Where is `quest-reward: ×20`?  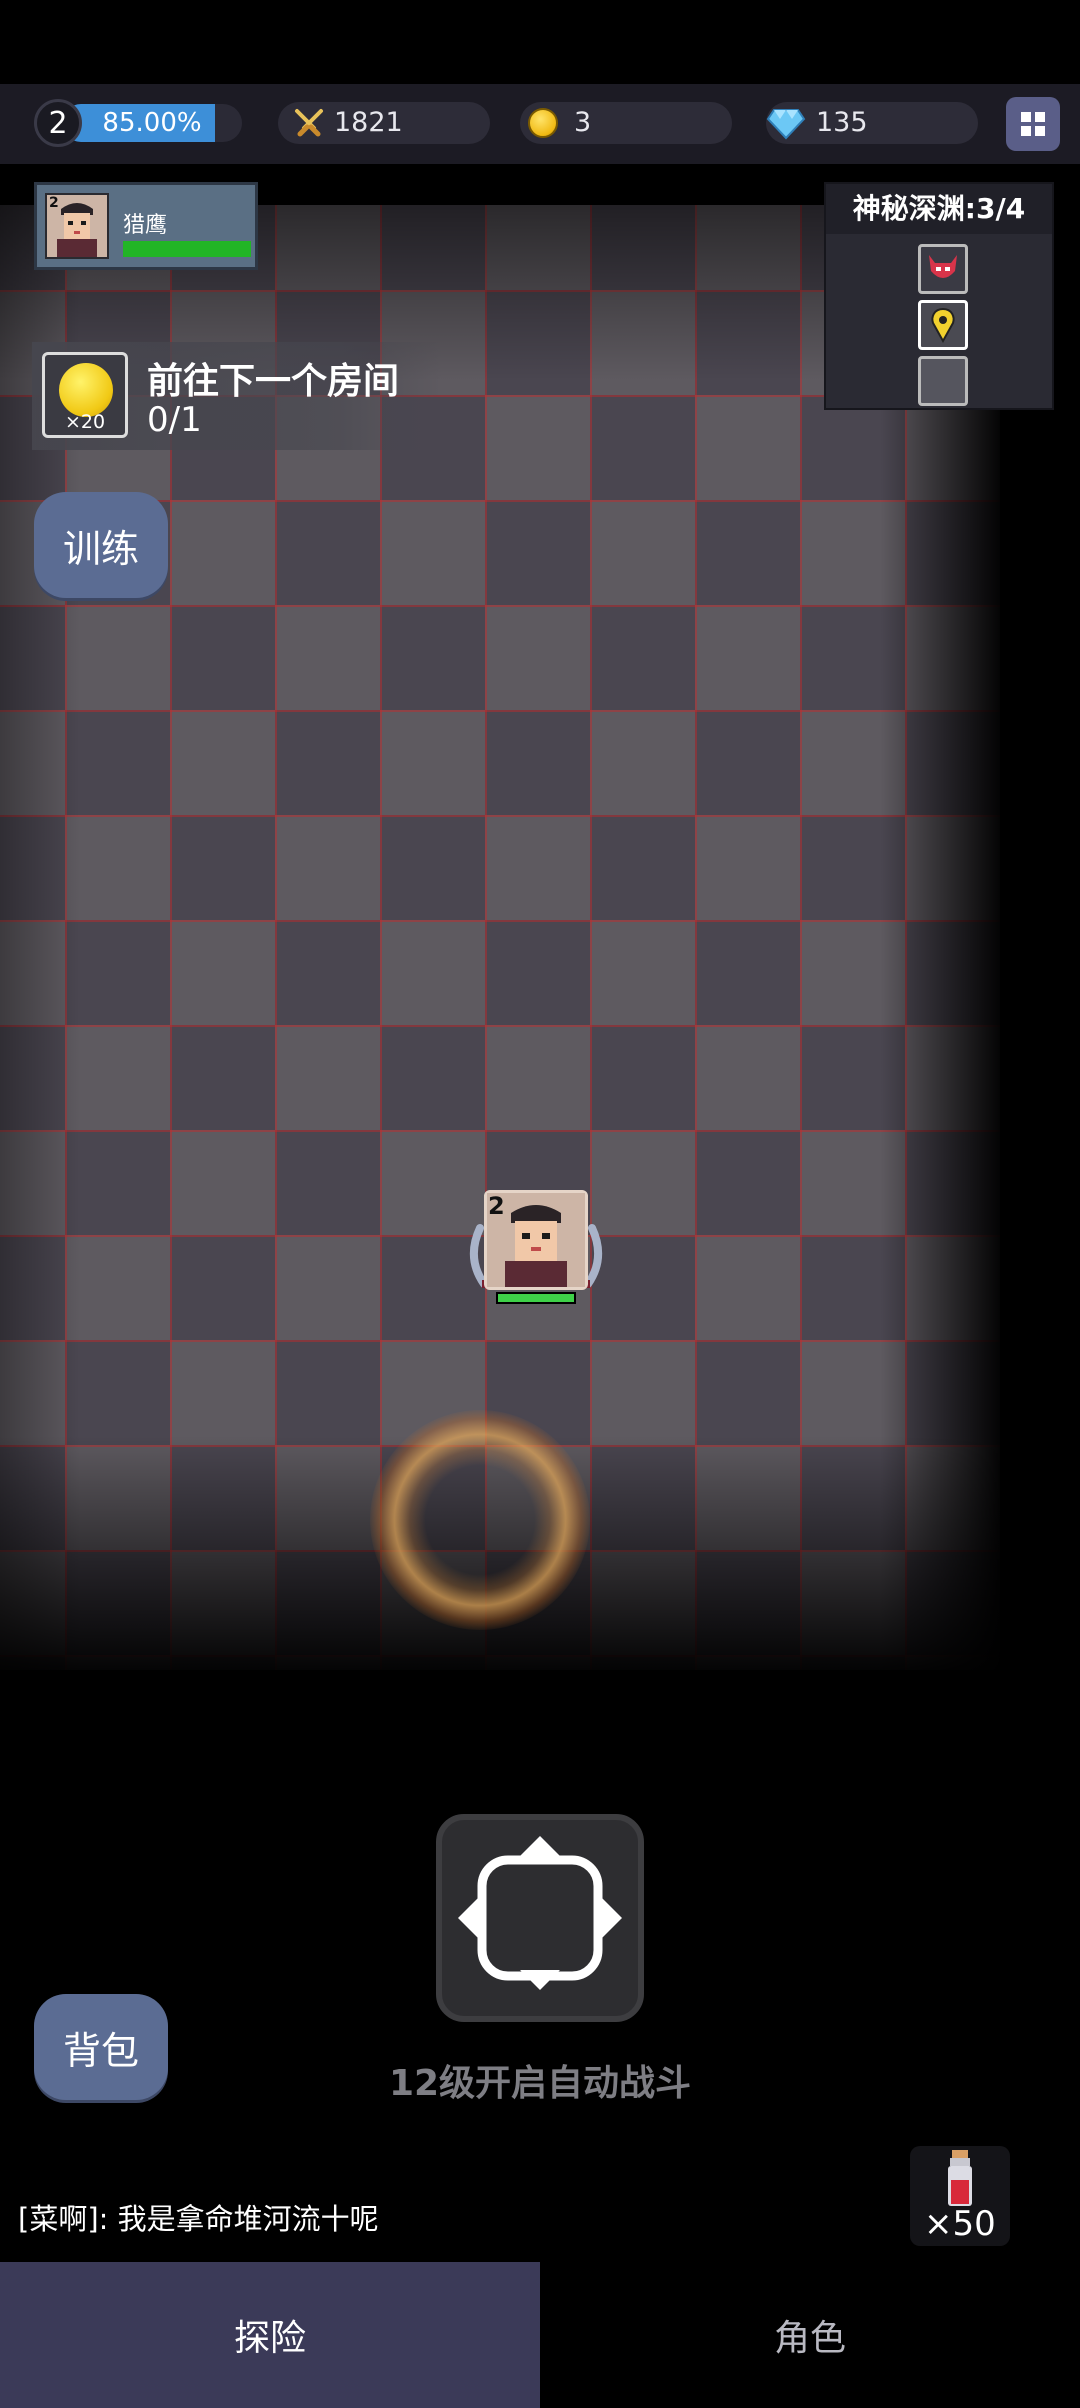
quest-reward: ×20 is located at coordinates (85, 395).